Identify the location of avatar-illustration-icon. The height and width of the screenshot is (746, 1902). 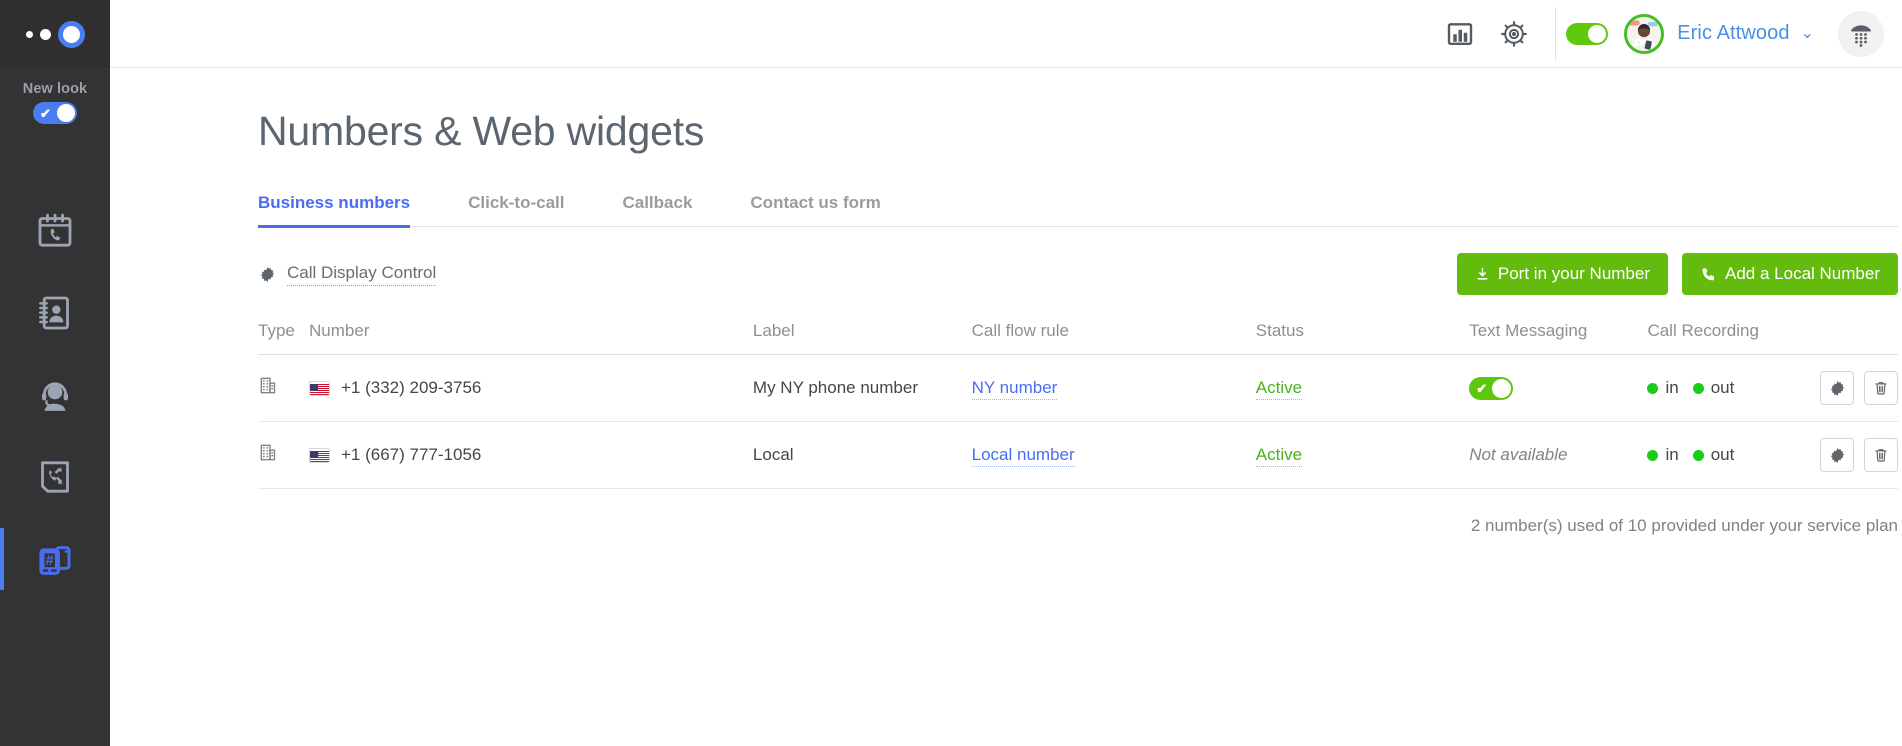
(1644, 33).